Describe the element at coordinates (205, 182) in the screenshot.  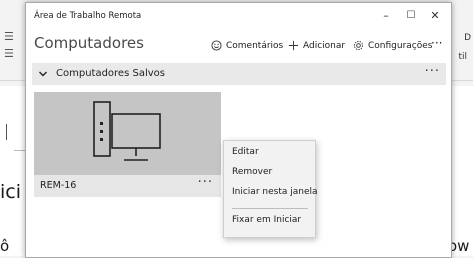
I see `tile-more-button: ···` at that location.